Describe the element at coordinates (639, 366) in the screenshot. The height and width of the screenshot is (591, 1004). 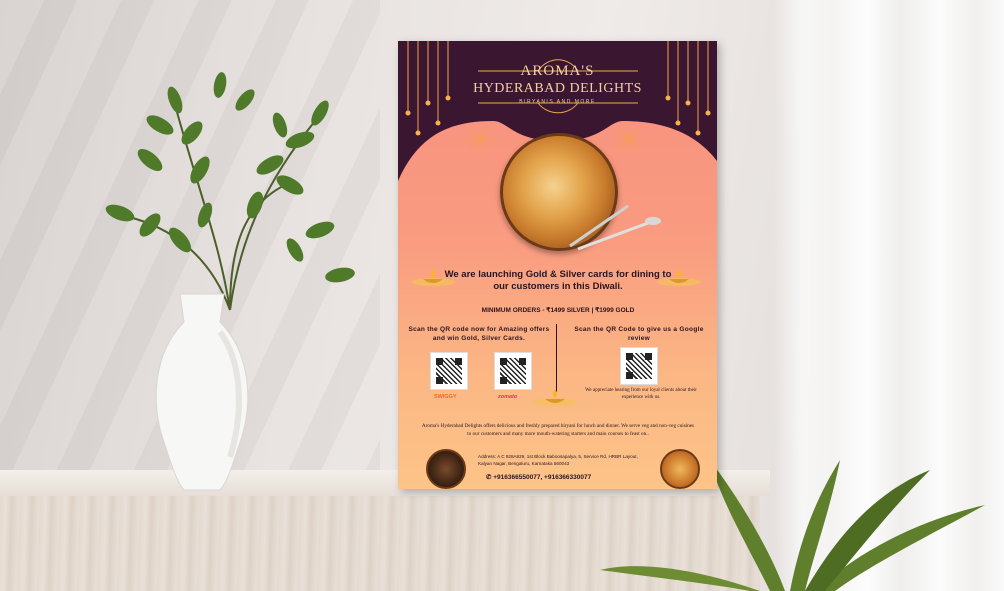
I see `google-review-qr-code` at that location.